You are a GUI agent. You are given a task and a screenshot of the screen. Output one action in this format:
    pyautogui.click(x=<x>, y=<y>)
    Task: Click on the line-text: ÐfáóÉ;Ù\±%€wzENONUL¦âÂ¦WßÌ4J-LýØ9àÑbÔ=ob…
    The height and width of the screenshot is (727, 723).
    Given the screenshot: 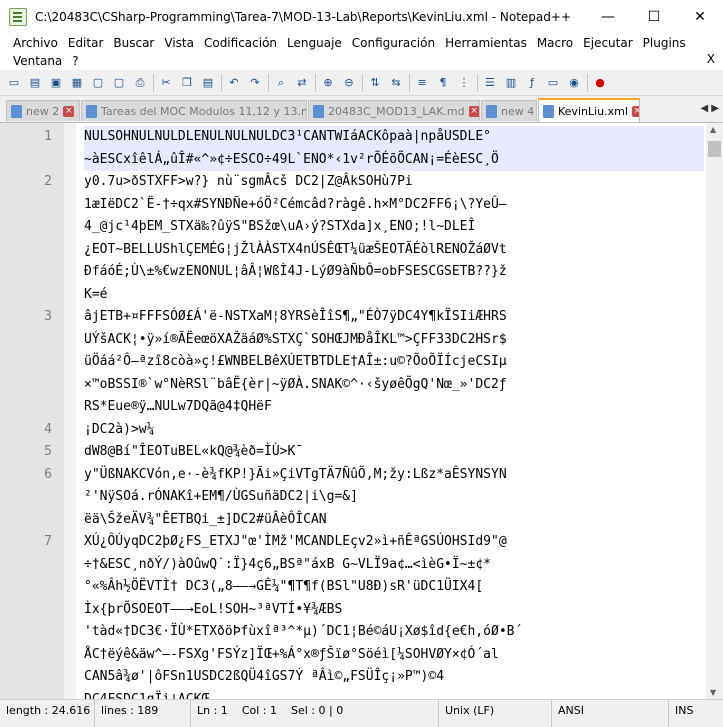 What is the action you would take?
    pyautogui.click(x=394, y=272)
    